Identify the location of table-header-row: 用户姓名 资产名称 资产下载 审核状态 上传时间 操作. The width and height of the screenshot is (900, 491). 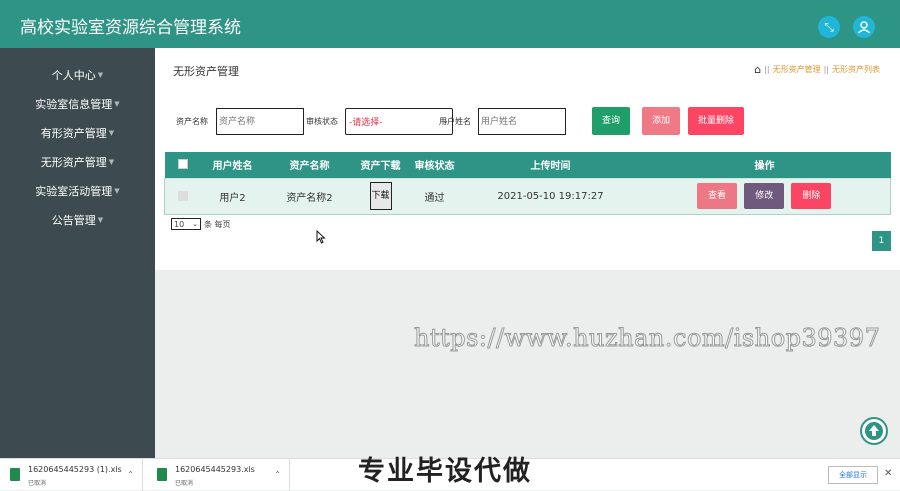
(527, 165).